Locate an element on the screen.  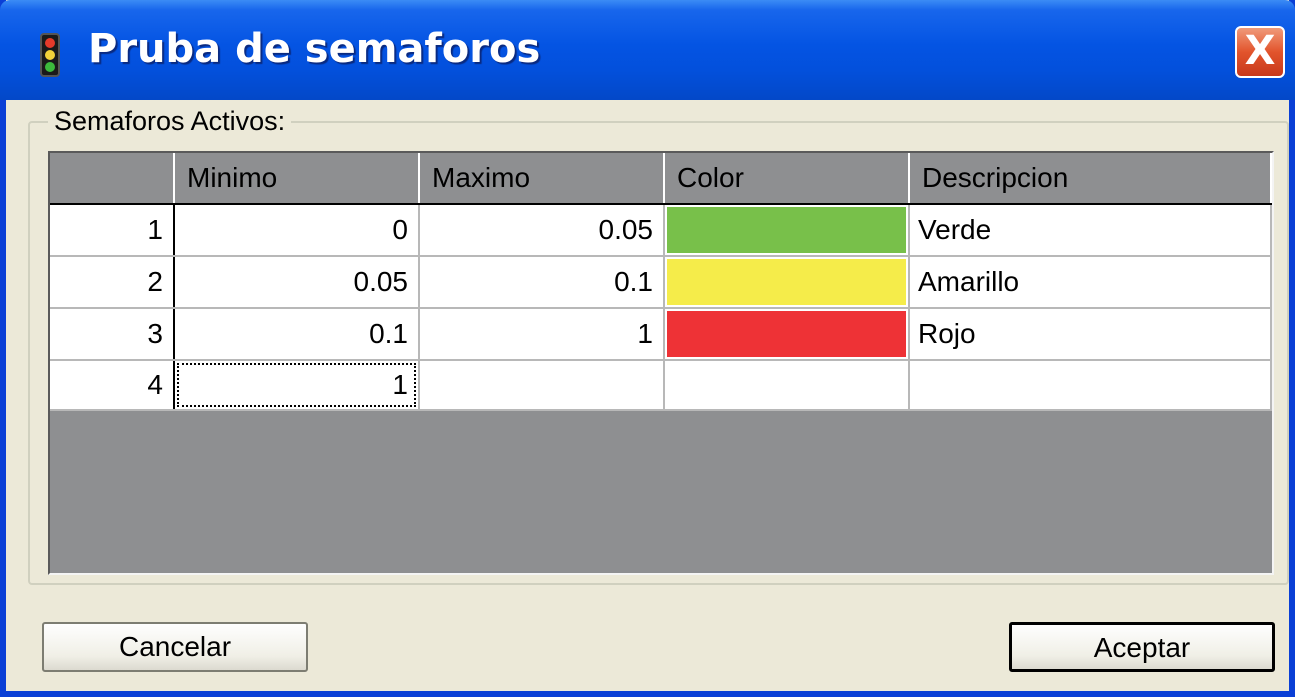
title-bar: Pruba de semaforos X is located at coordinates (647, 50).